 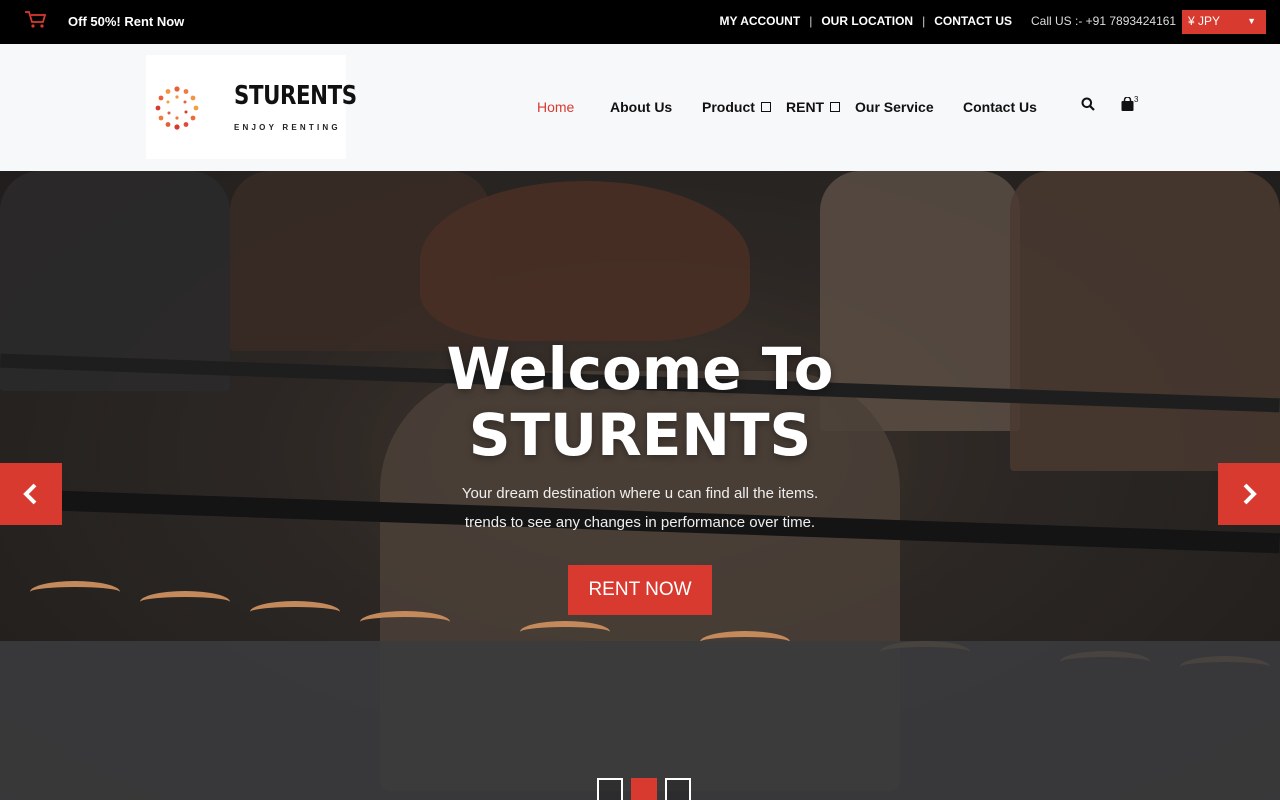 What do you see at coordinates (894, 107) in the screenshot?
I see `nav-our-service: Our Service` at bounding box center [894, 107].